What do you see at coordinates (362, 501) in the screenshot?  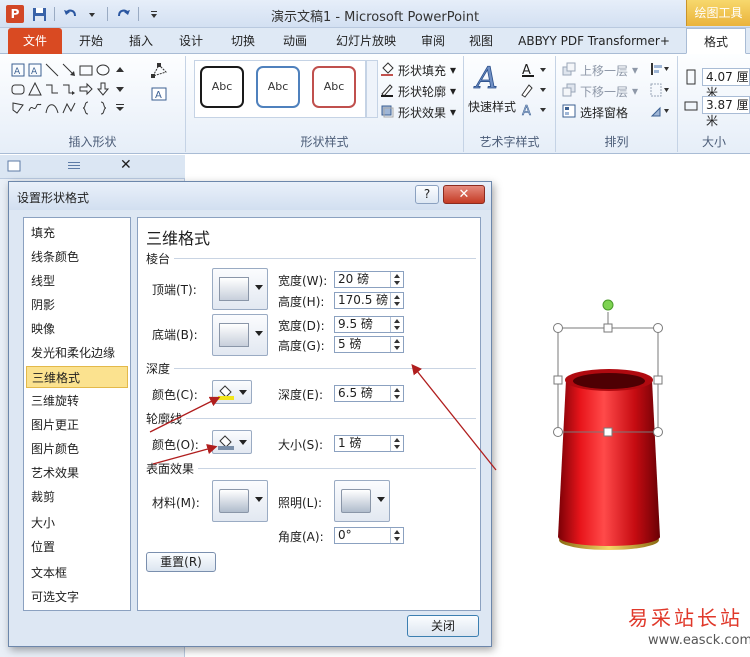 I see `lighting-dropdown` at bounding box center [362, 501].